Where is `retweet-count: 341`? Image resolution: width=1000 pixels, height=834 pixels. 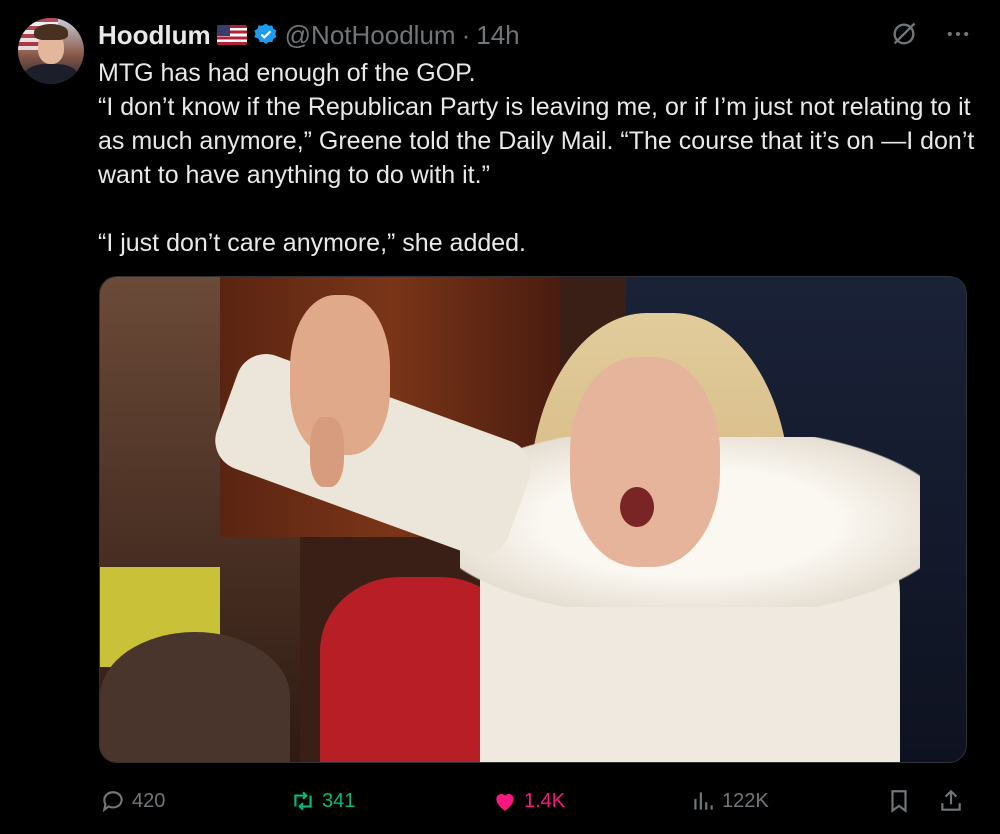
retweet-count: 341 is located at coordinates (339, 800).